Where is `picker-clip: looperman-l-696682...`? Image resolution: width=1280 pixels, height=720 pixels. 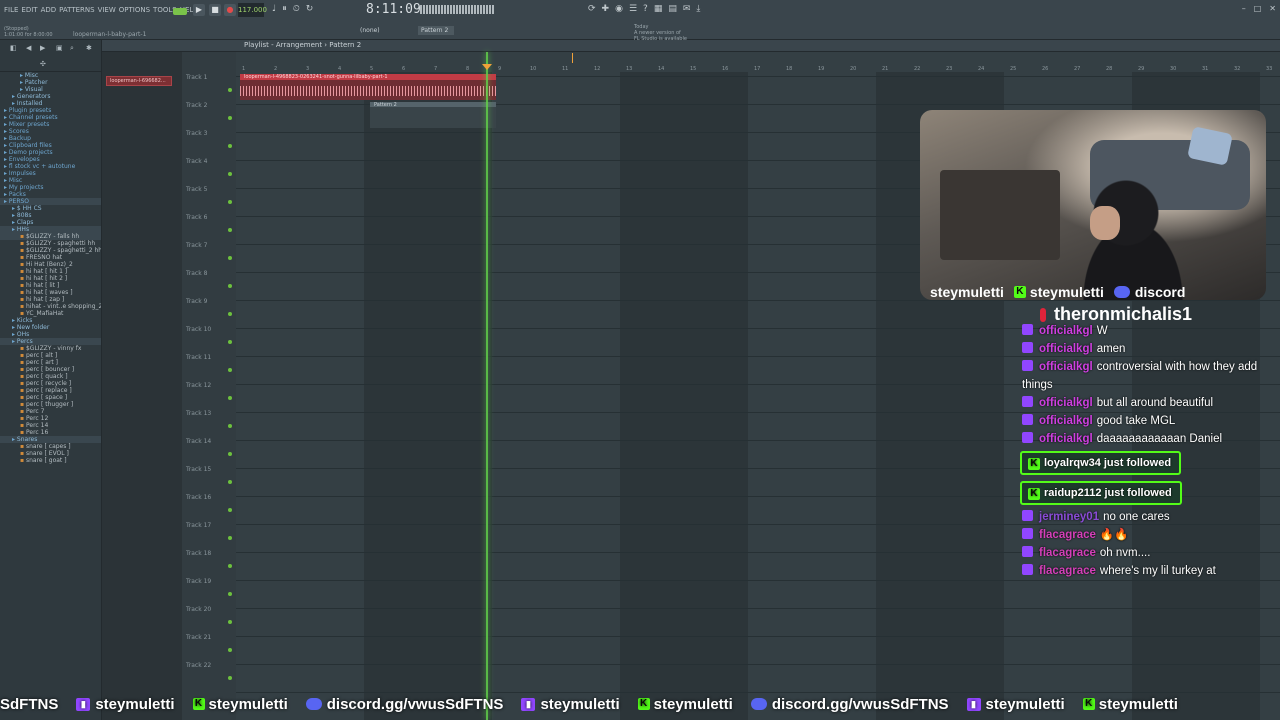
picker-clip: looperman-l-696682... is located at coordinates (139, 81).